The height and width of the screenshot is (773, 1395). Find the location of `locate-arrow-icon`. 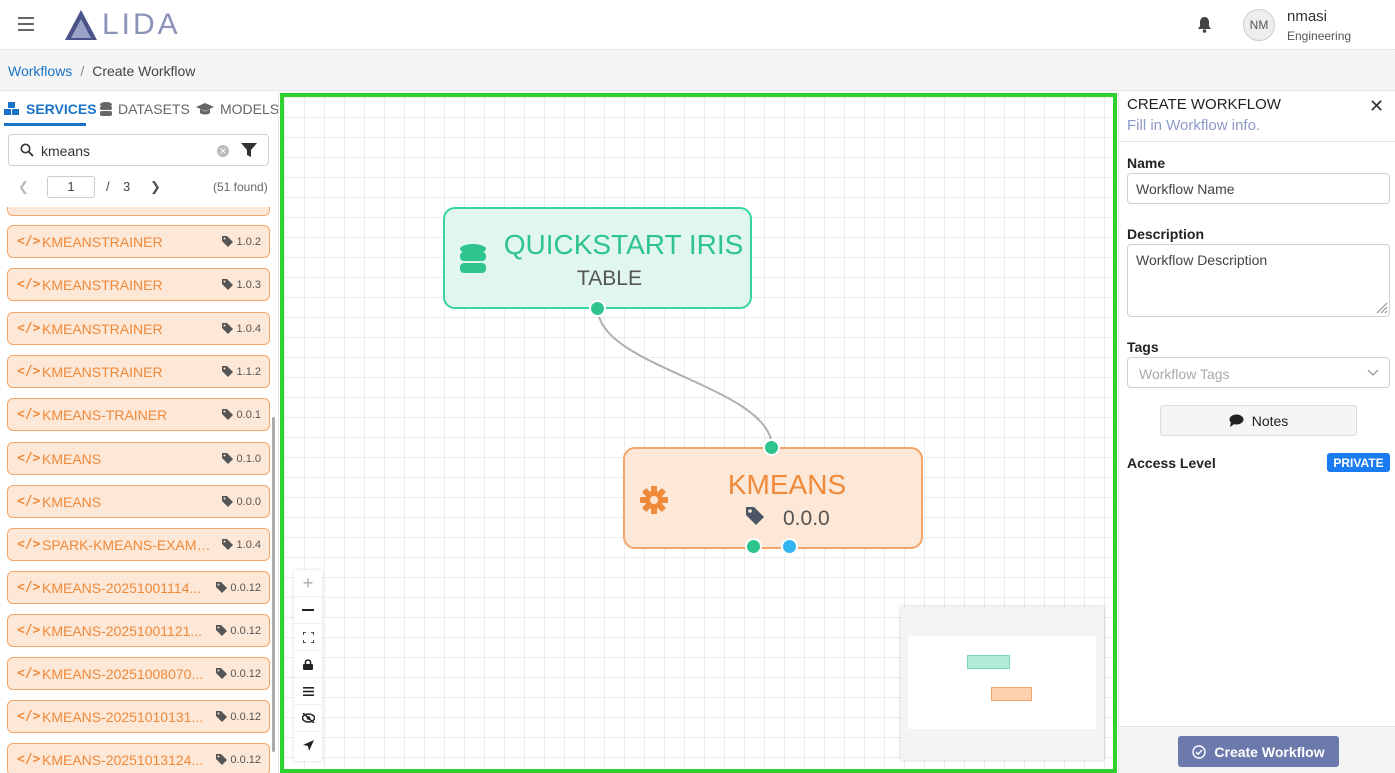

locate-arrow-icon is located at coordinates (308, 745).